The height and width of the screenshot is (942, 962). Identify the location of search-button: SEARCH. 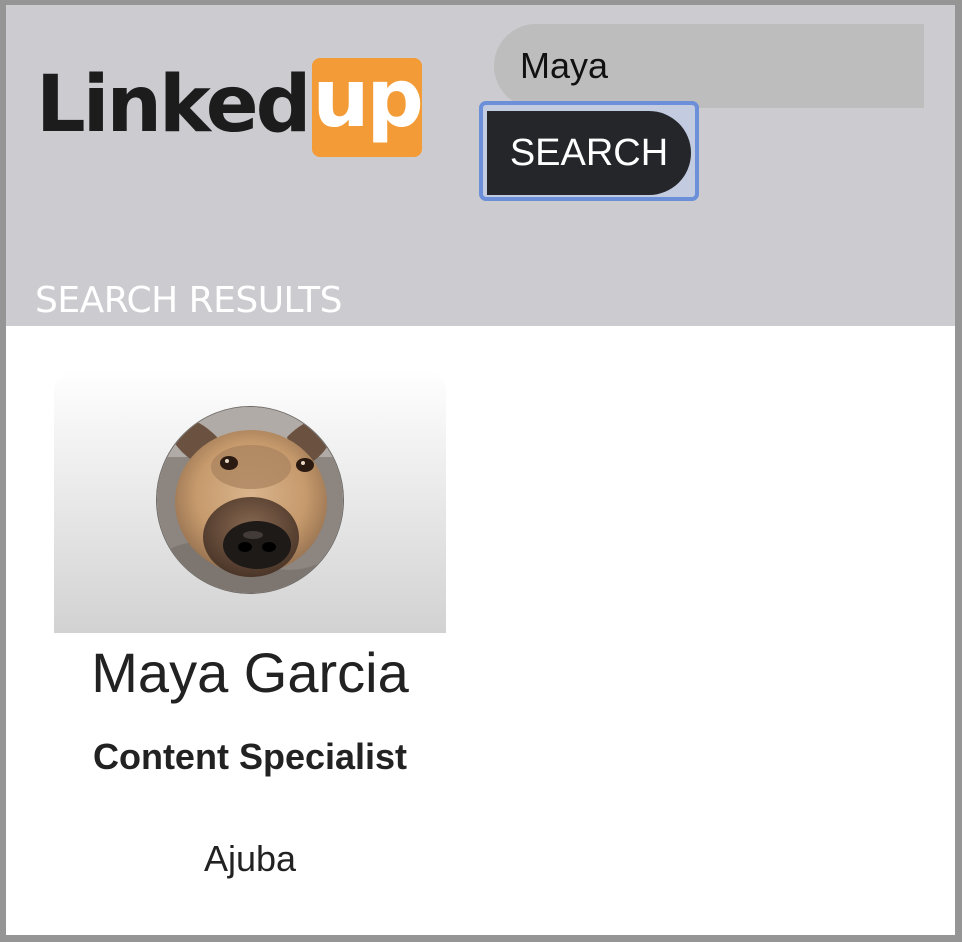
(589, 151).